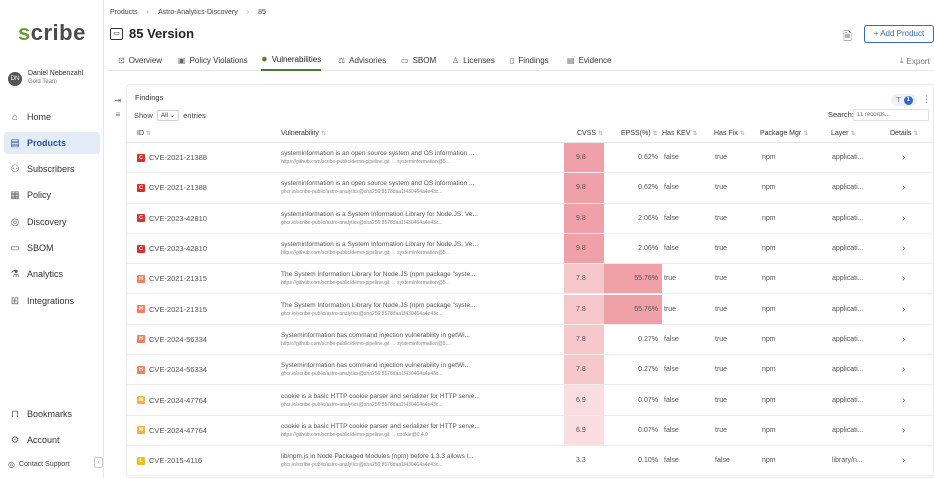  Describe the element at coordinates (140, 60) in the screenshot. I see `tab-overview: ⊡ Overview` at that location.